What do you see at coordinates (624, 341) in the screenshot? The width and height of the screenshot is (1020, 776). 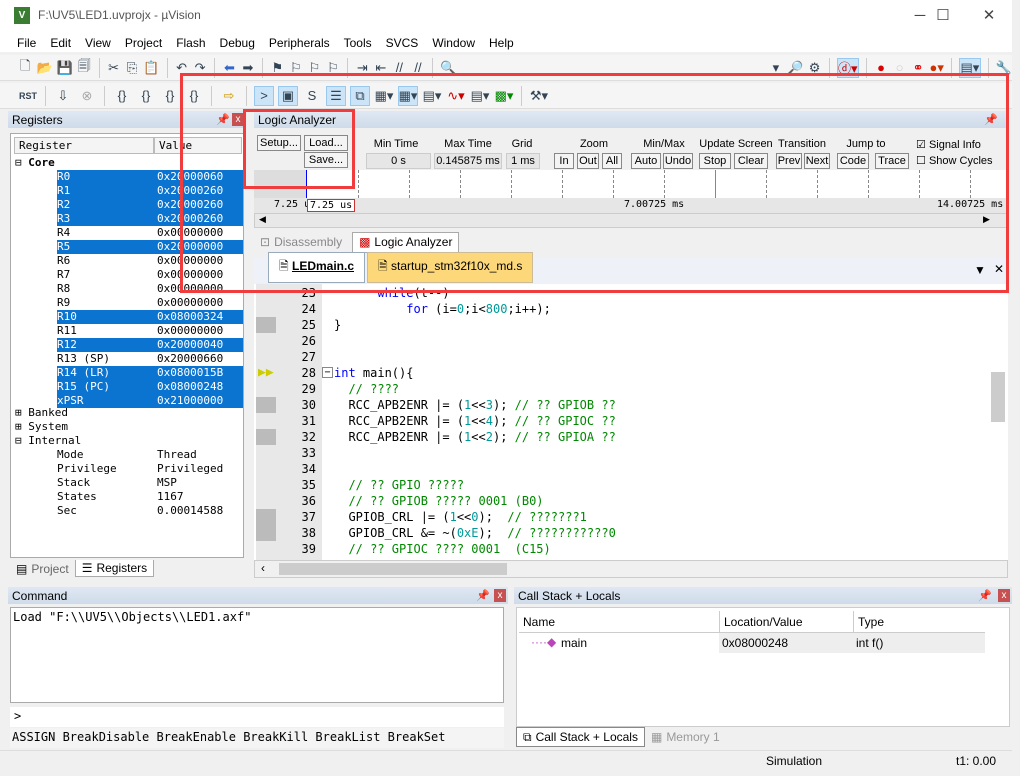 I see `code-line: 26` at bounding box center [624, 341].